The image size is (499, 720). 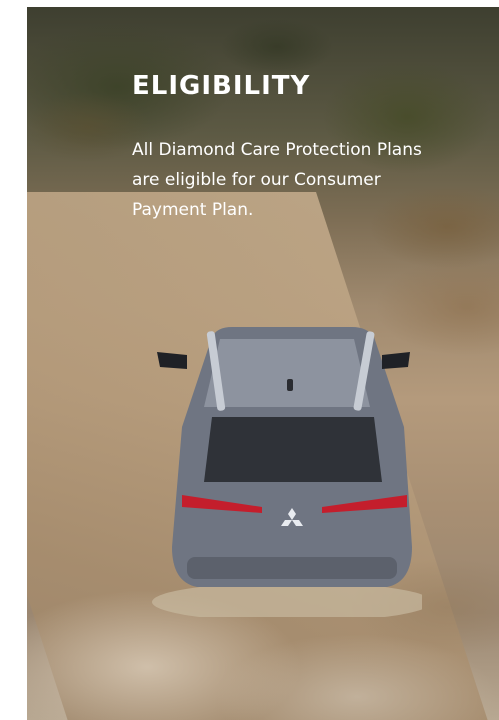 I want to click on rear-window, so click(x=293, y=449).